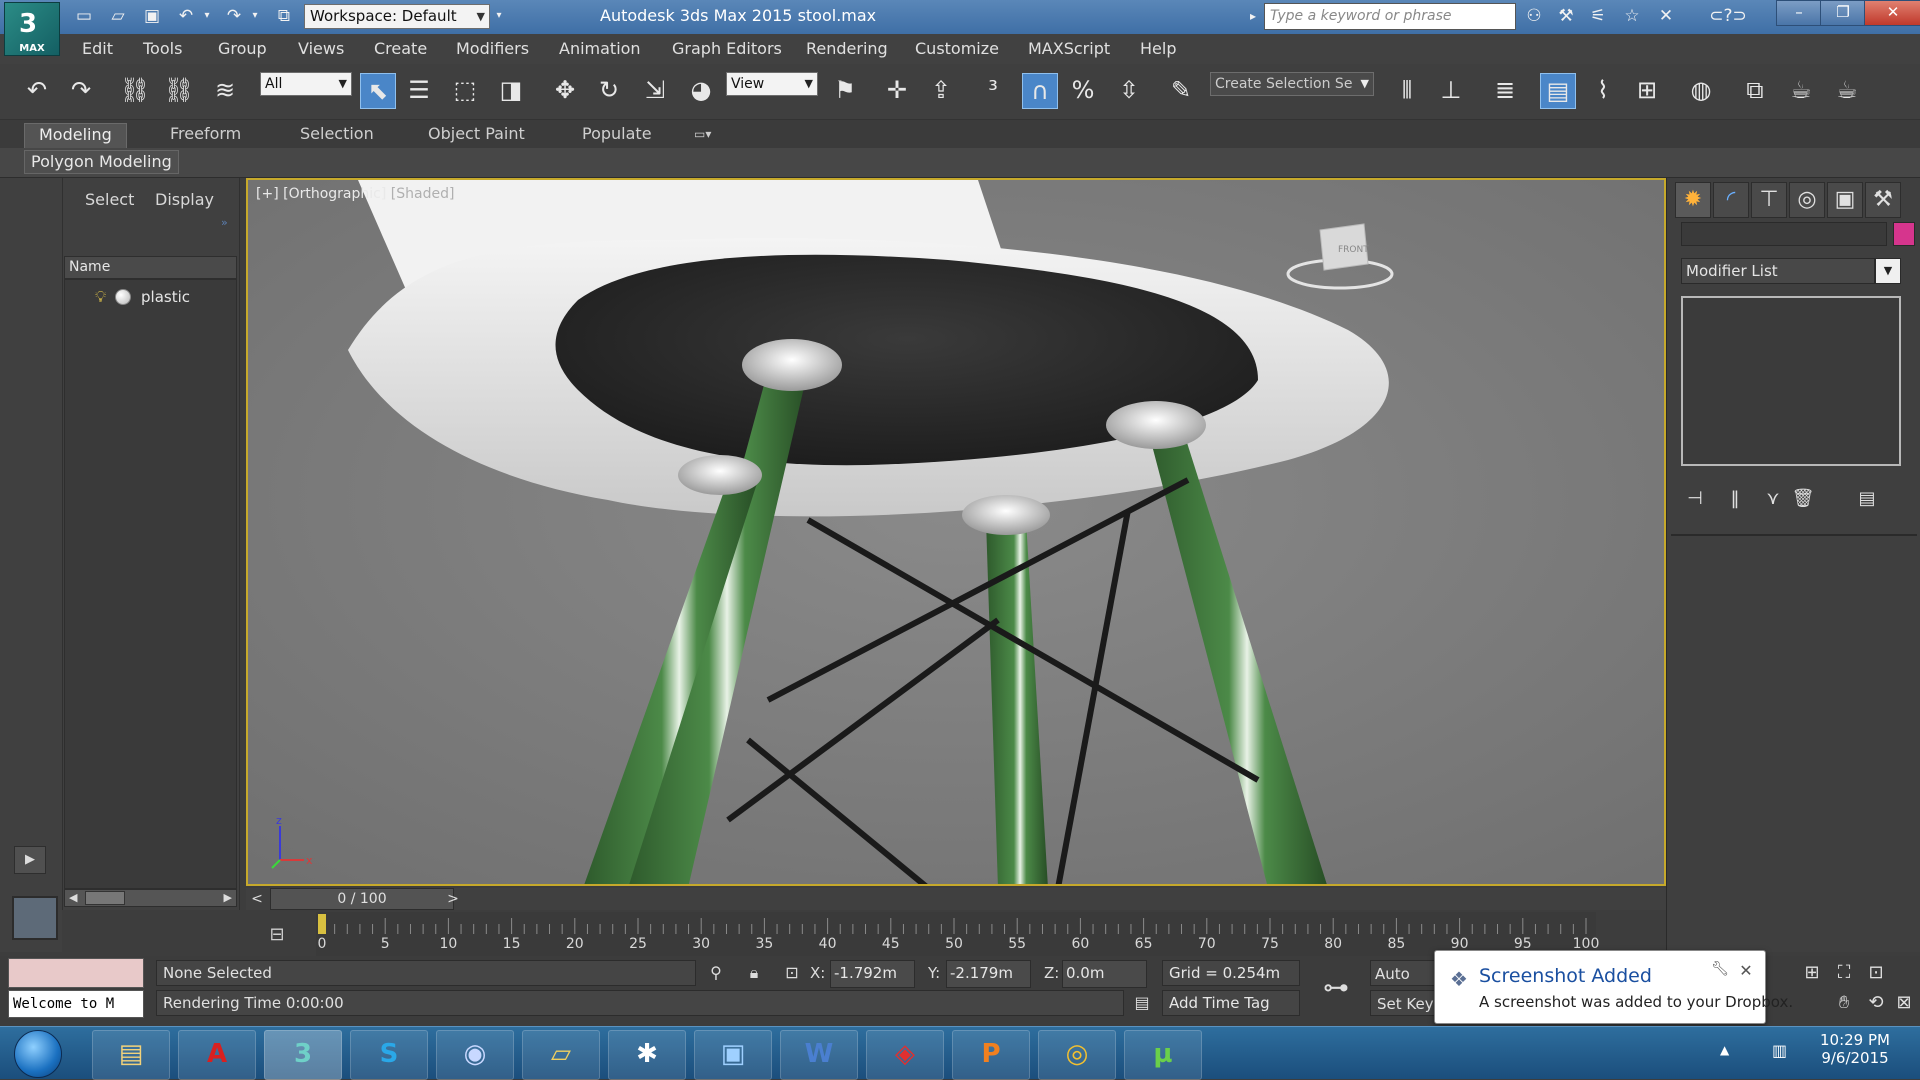  What do you see at coordinates (1405, 1003) in the screenshot?
I see `set-key-button: Set Key` at bounding box center [1405, 1003].